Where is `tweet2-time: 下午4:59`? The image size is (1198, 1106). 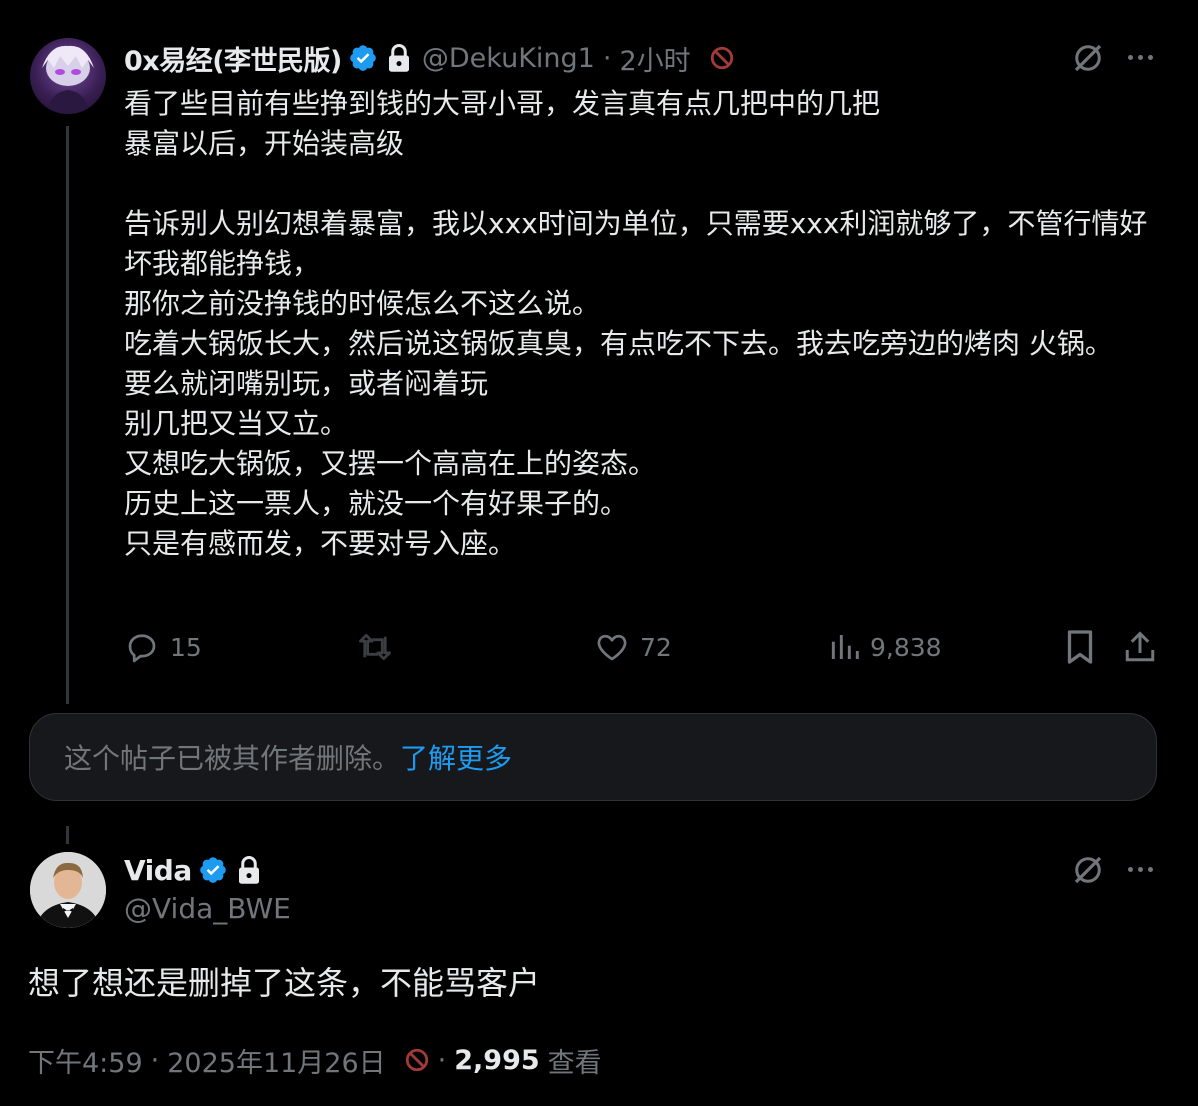
tweet2-time: 下午4:59 is located at coordinates (85, 1060).